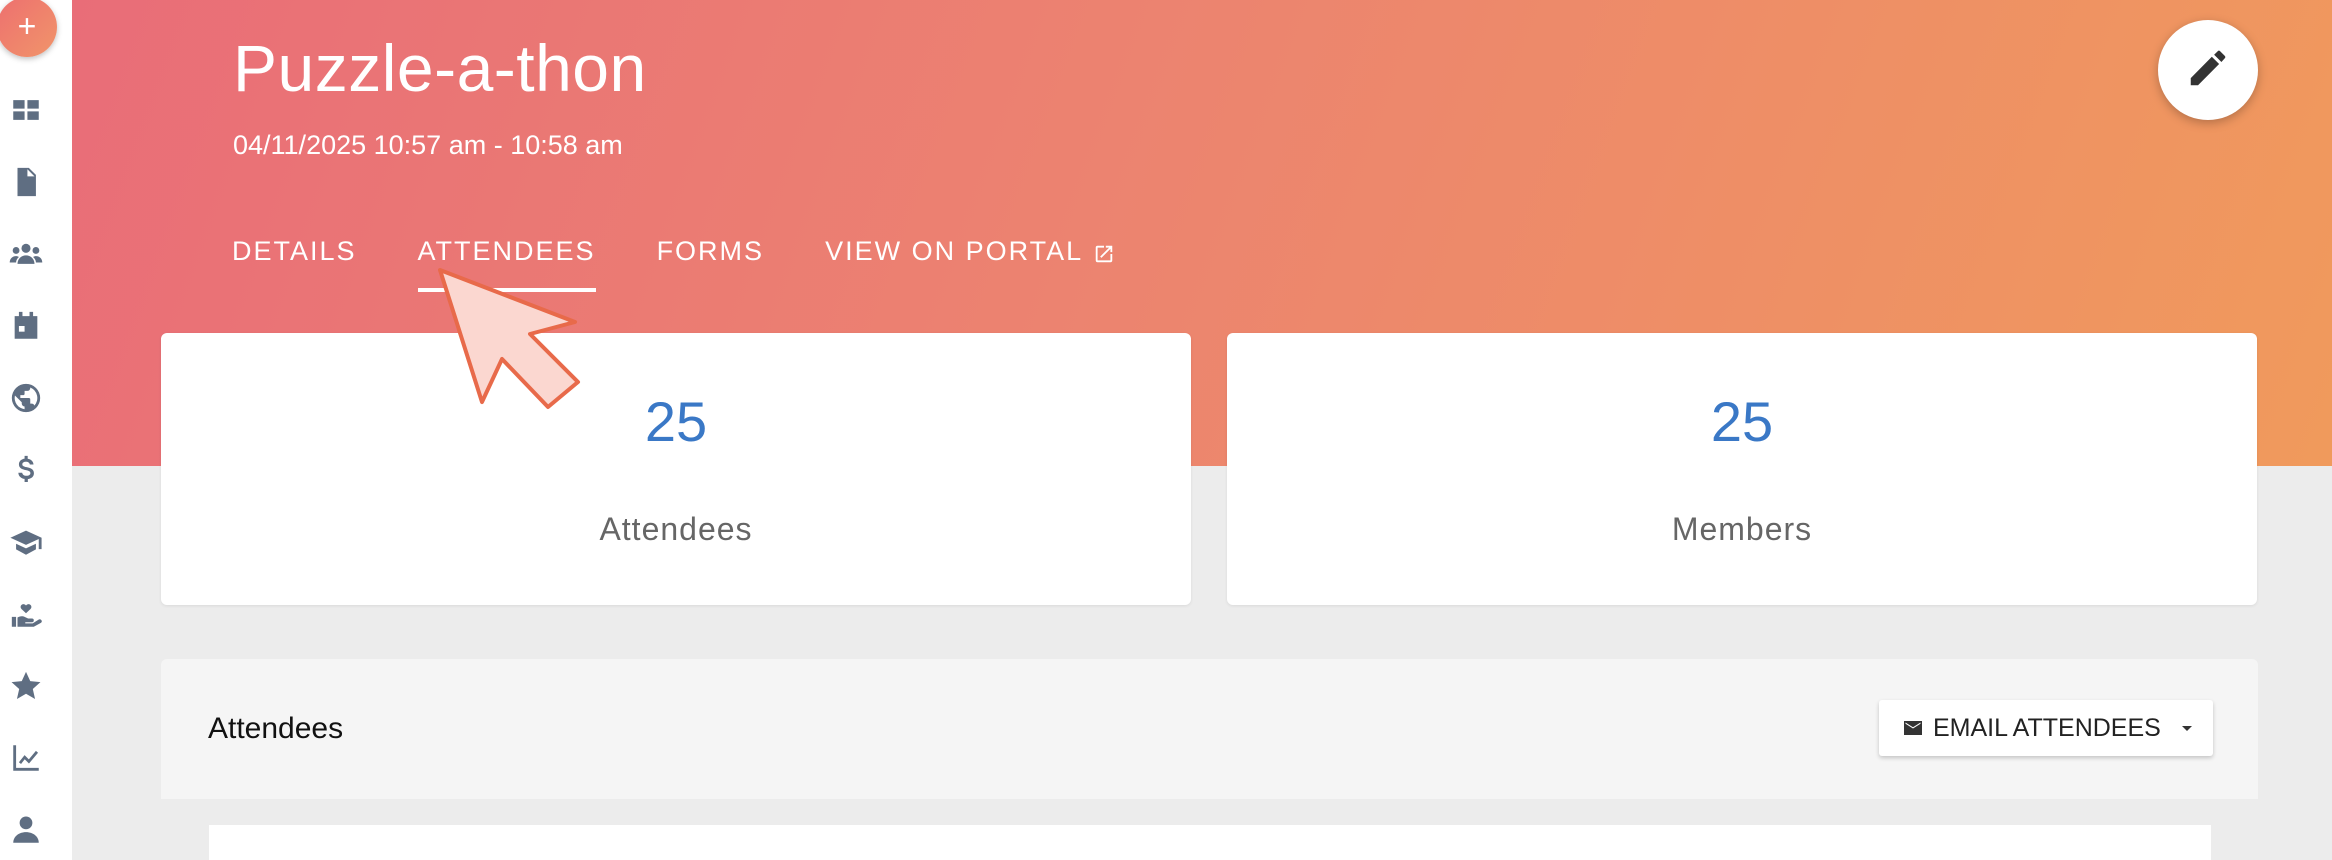 This screenshot has height=860, width=2332. Describe the element at coordinates (970, 262) in the screenshot. I see `tab-view-on-portal: VIEW ON PORTAL` at that location.